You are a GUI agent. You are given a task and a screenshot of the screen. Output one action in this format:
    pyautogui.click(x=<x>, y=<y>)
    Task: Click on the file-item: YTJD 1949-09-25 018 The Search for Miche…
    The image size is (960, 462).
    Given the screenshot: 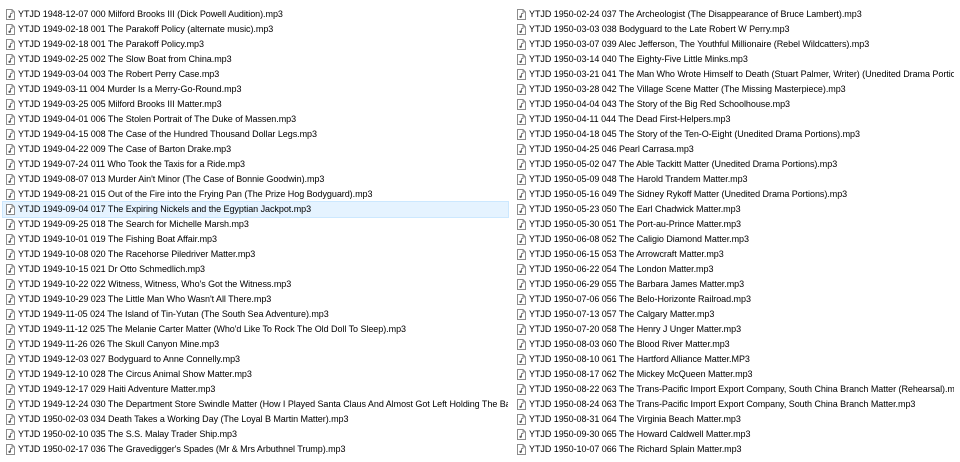 What is the action you would take?
    pyautogui.click(x=255, y=224)
    